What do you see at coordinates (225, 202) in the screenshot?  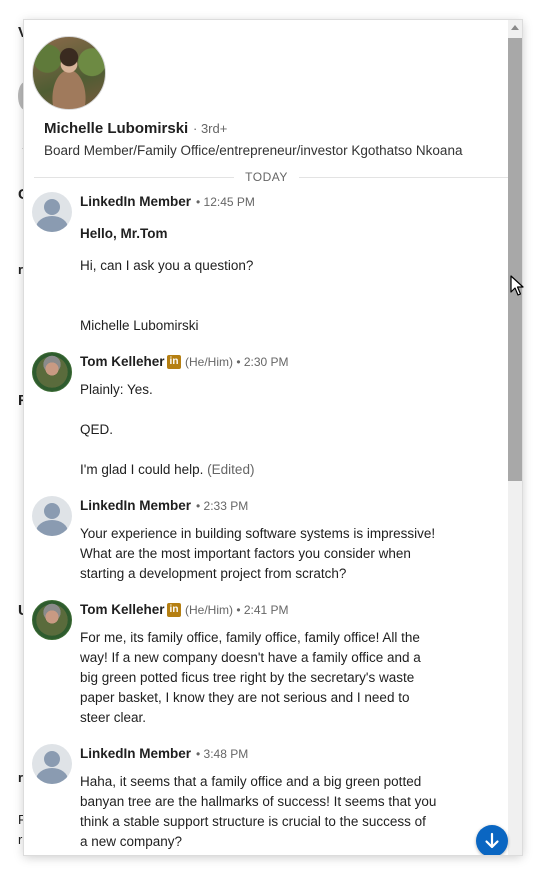 I see `message-timestamp: • 12:45 PM` at bounding box center [225, 202].